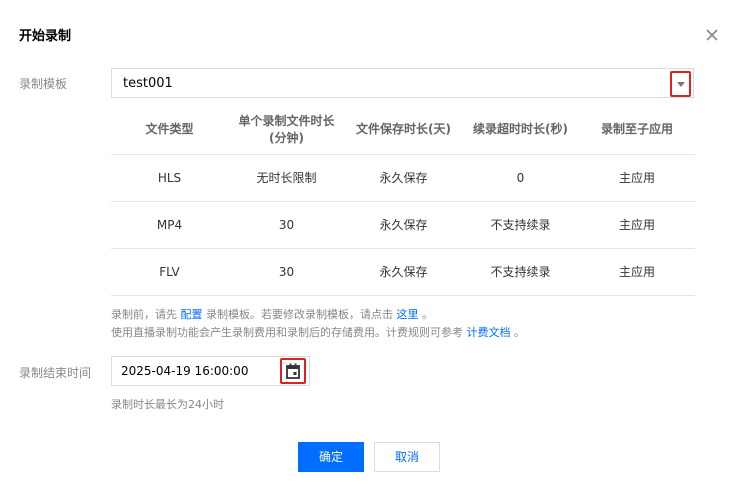 This screenshot has height=494, width=737. Describe the element at coordinates (402, 83) in the screenshot. I see `template-select: test001` at that location.